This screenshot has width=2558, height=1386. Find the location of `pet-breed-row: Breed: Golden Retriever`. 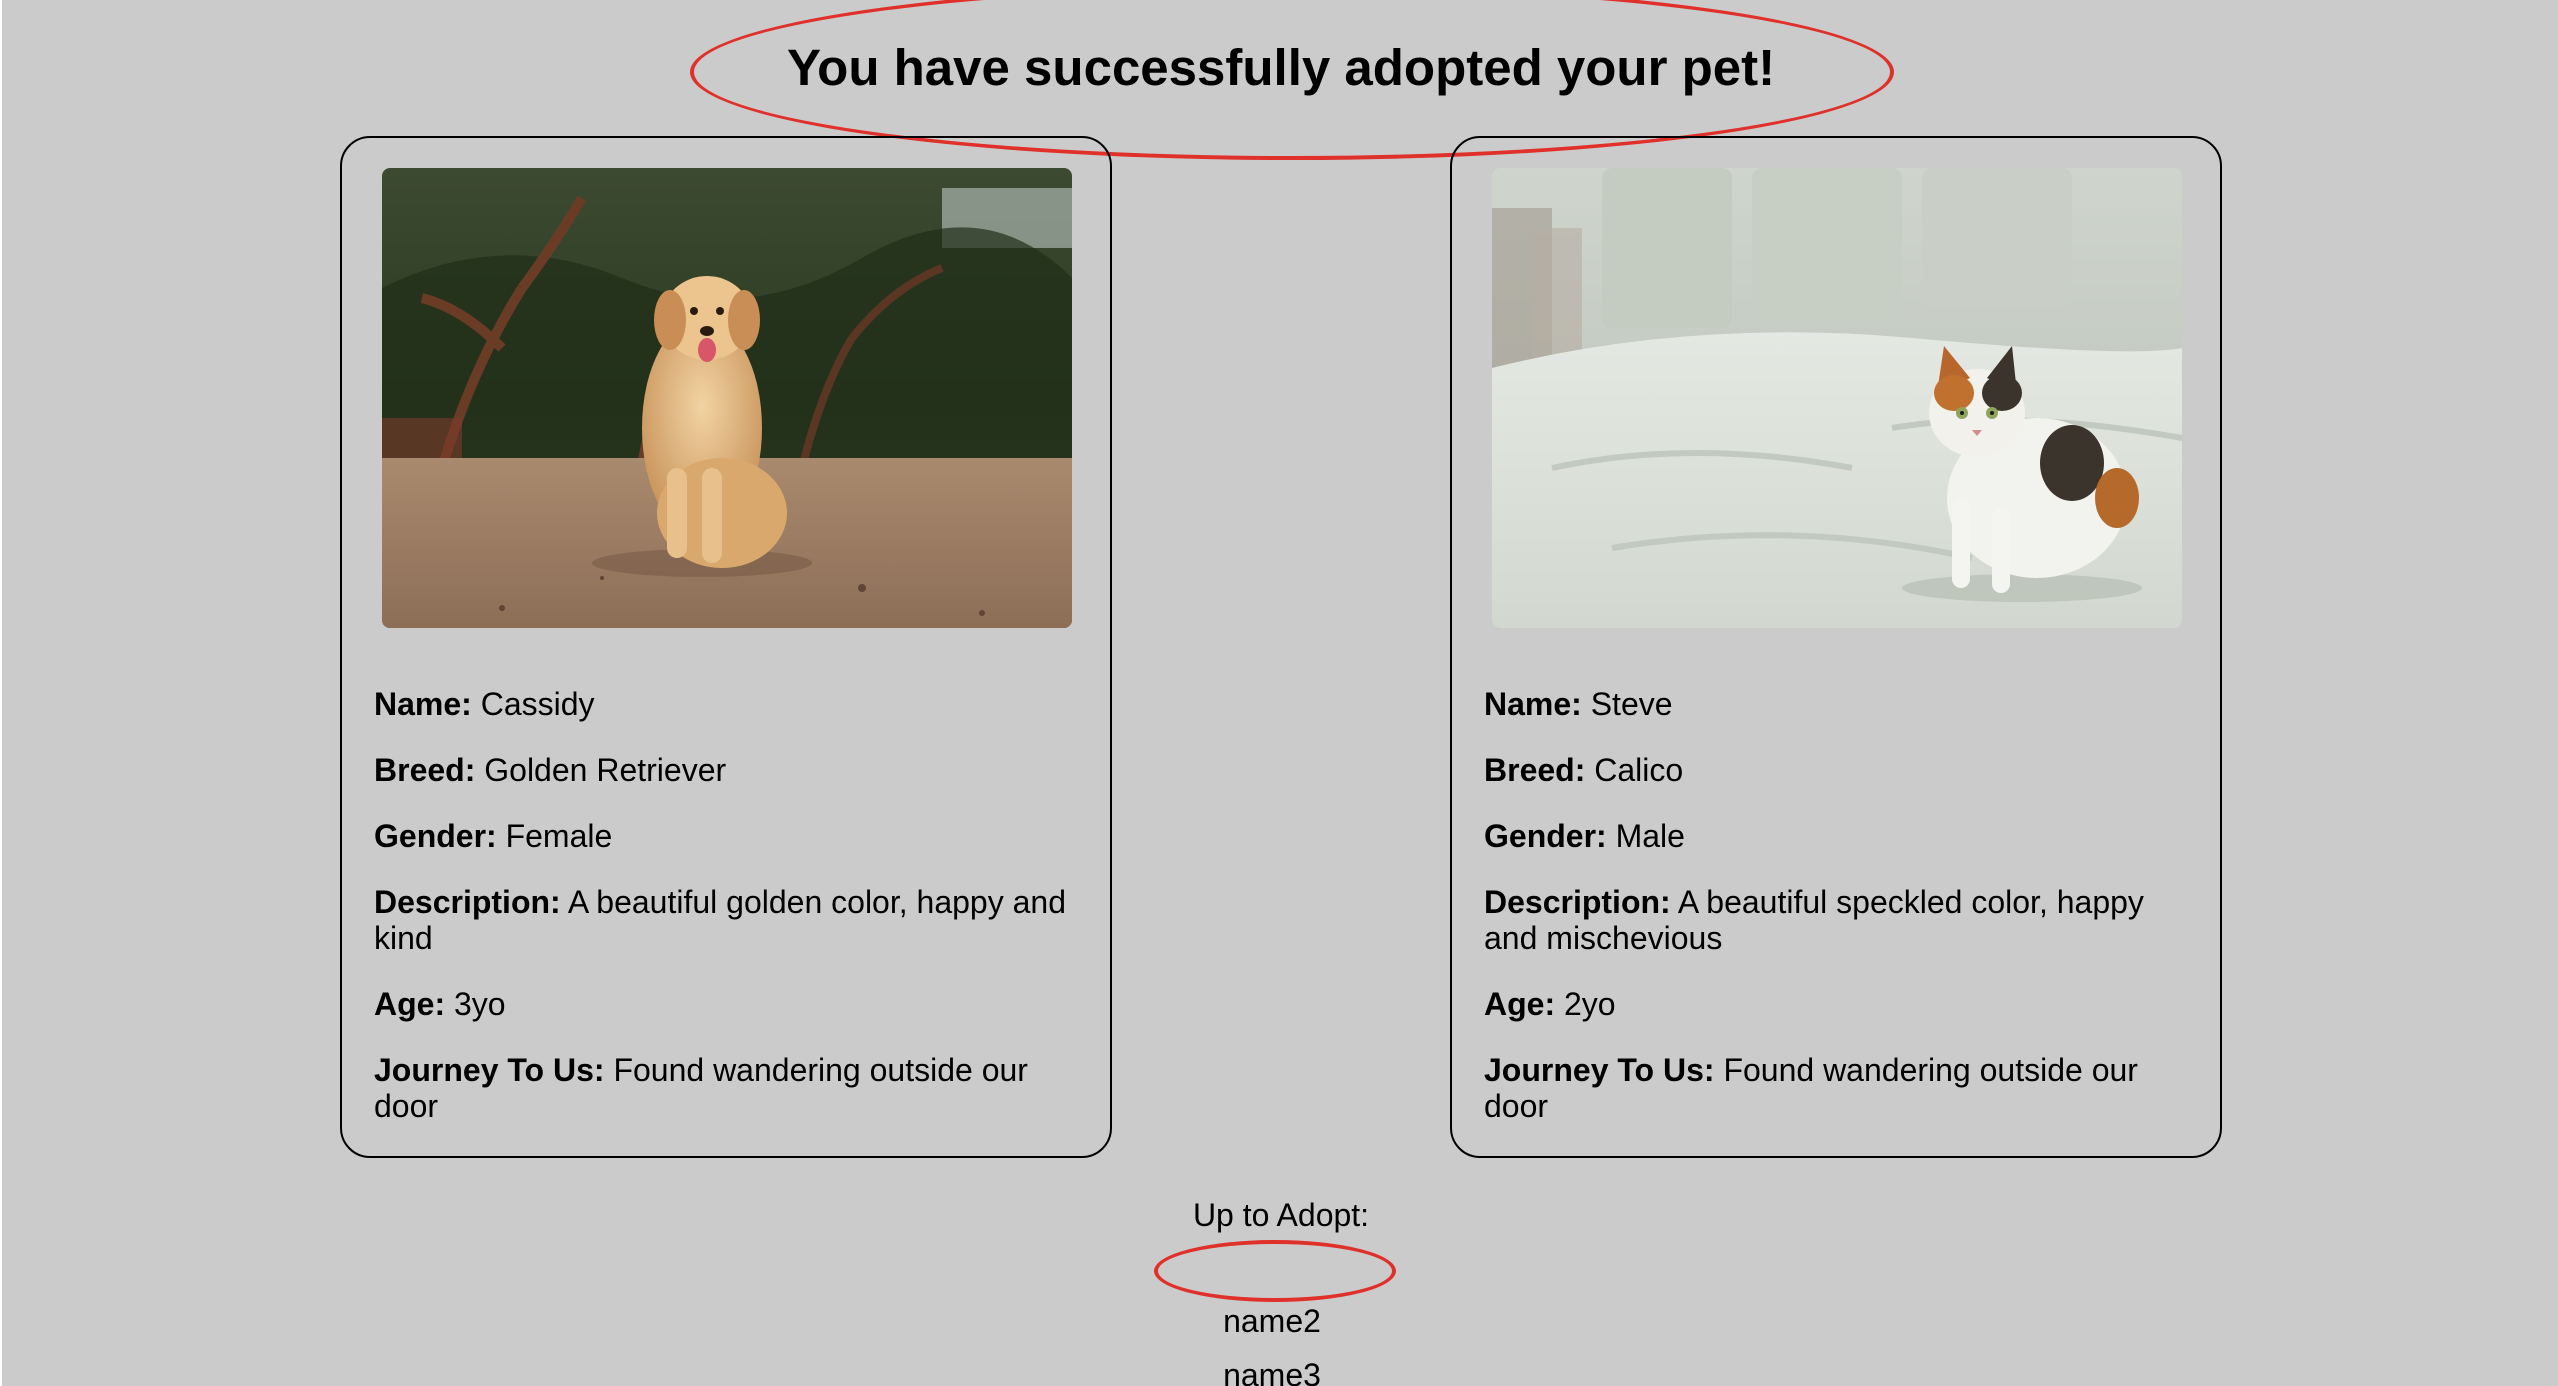

pet-breed-row: Breed: Golden Retriever is located at coordinates (550, 770).